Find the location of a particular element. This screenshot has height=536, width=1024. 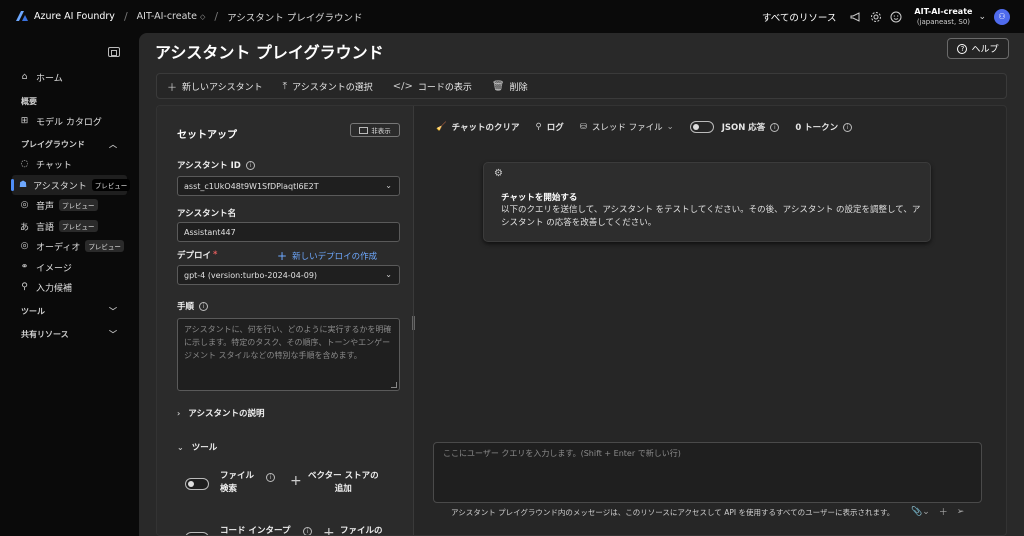

gear-icon is located at coordinates (876, 17).